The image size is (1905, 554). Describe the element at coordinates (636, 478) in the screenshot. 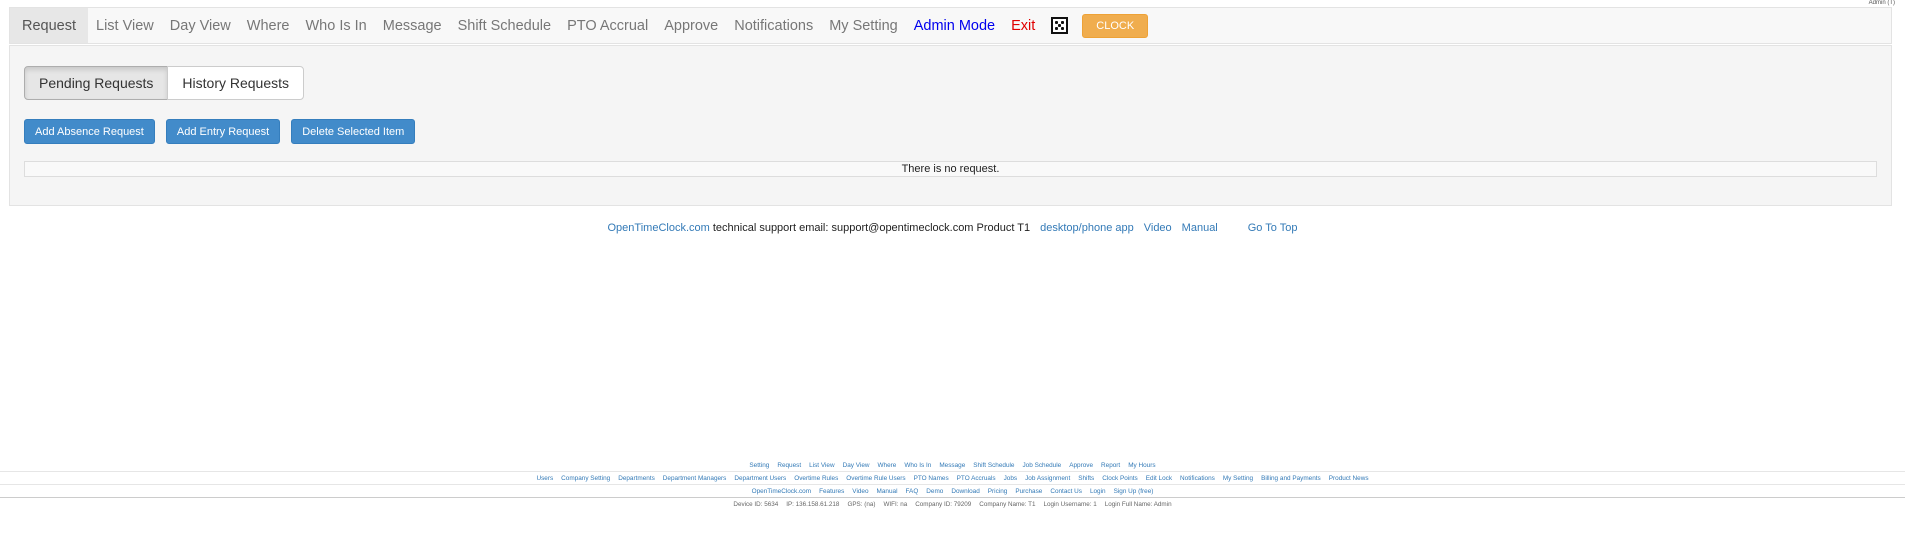

I see `footer-link: Departments` at that location.